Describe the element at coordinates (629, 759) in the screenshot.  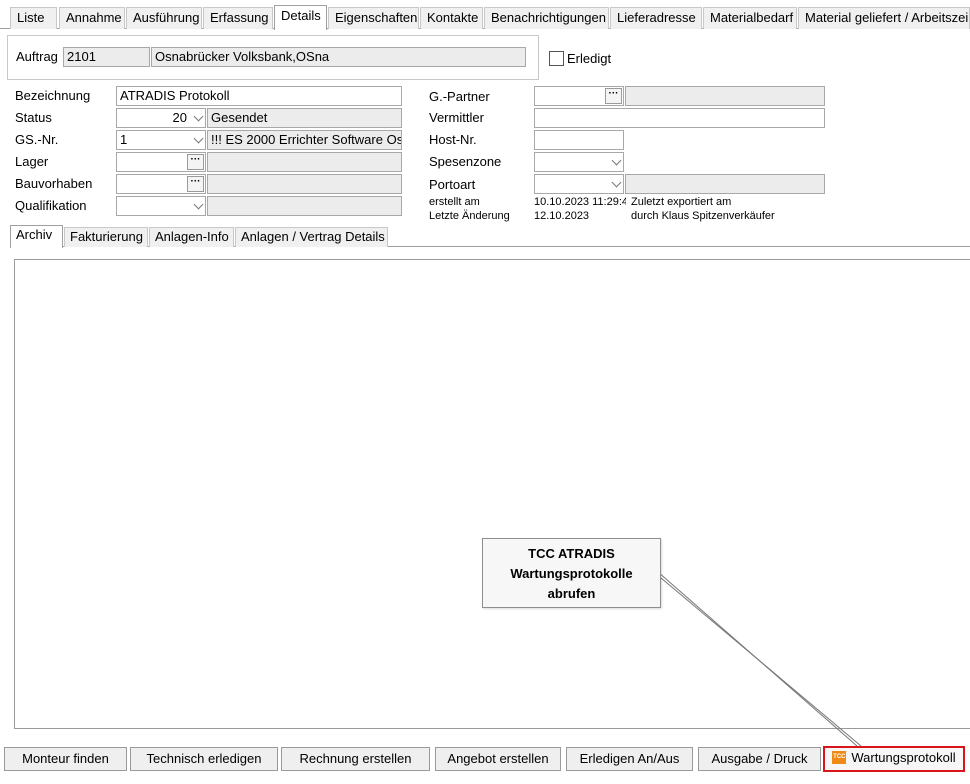
I see `erledigen-an-aus-button: Erledigen An/Aus` at that location.